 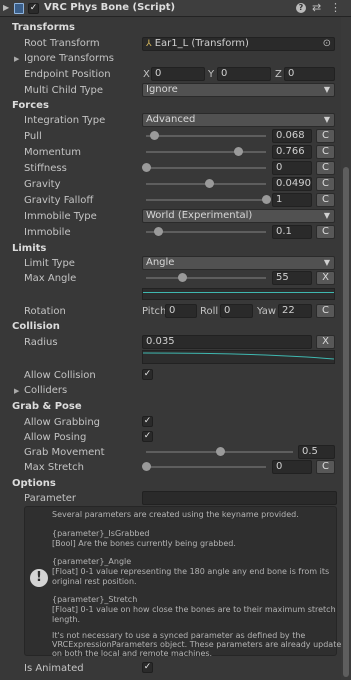 I want to click on immobile-type-value: World (Experimental), so click(x=199, y=215).